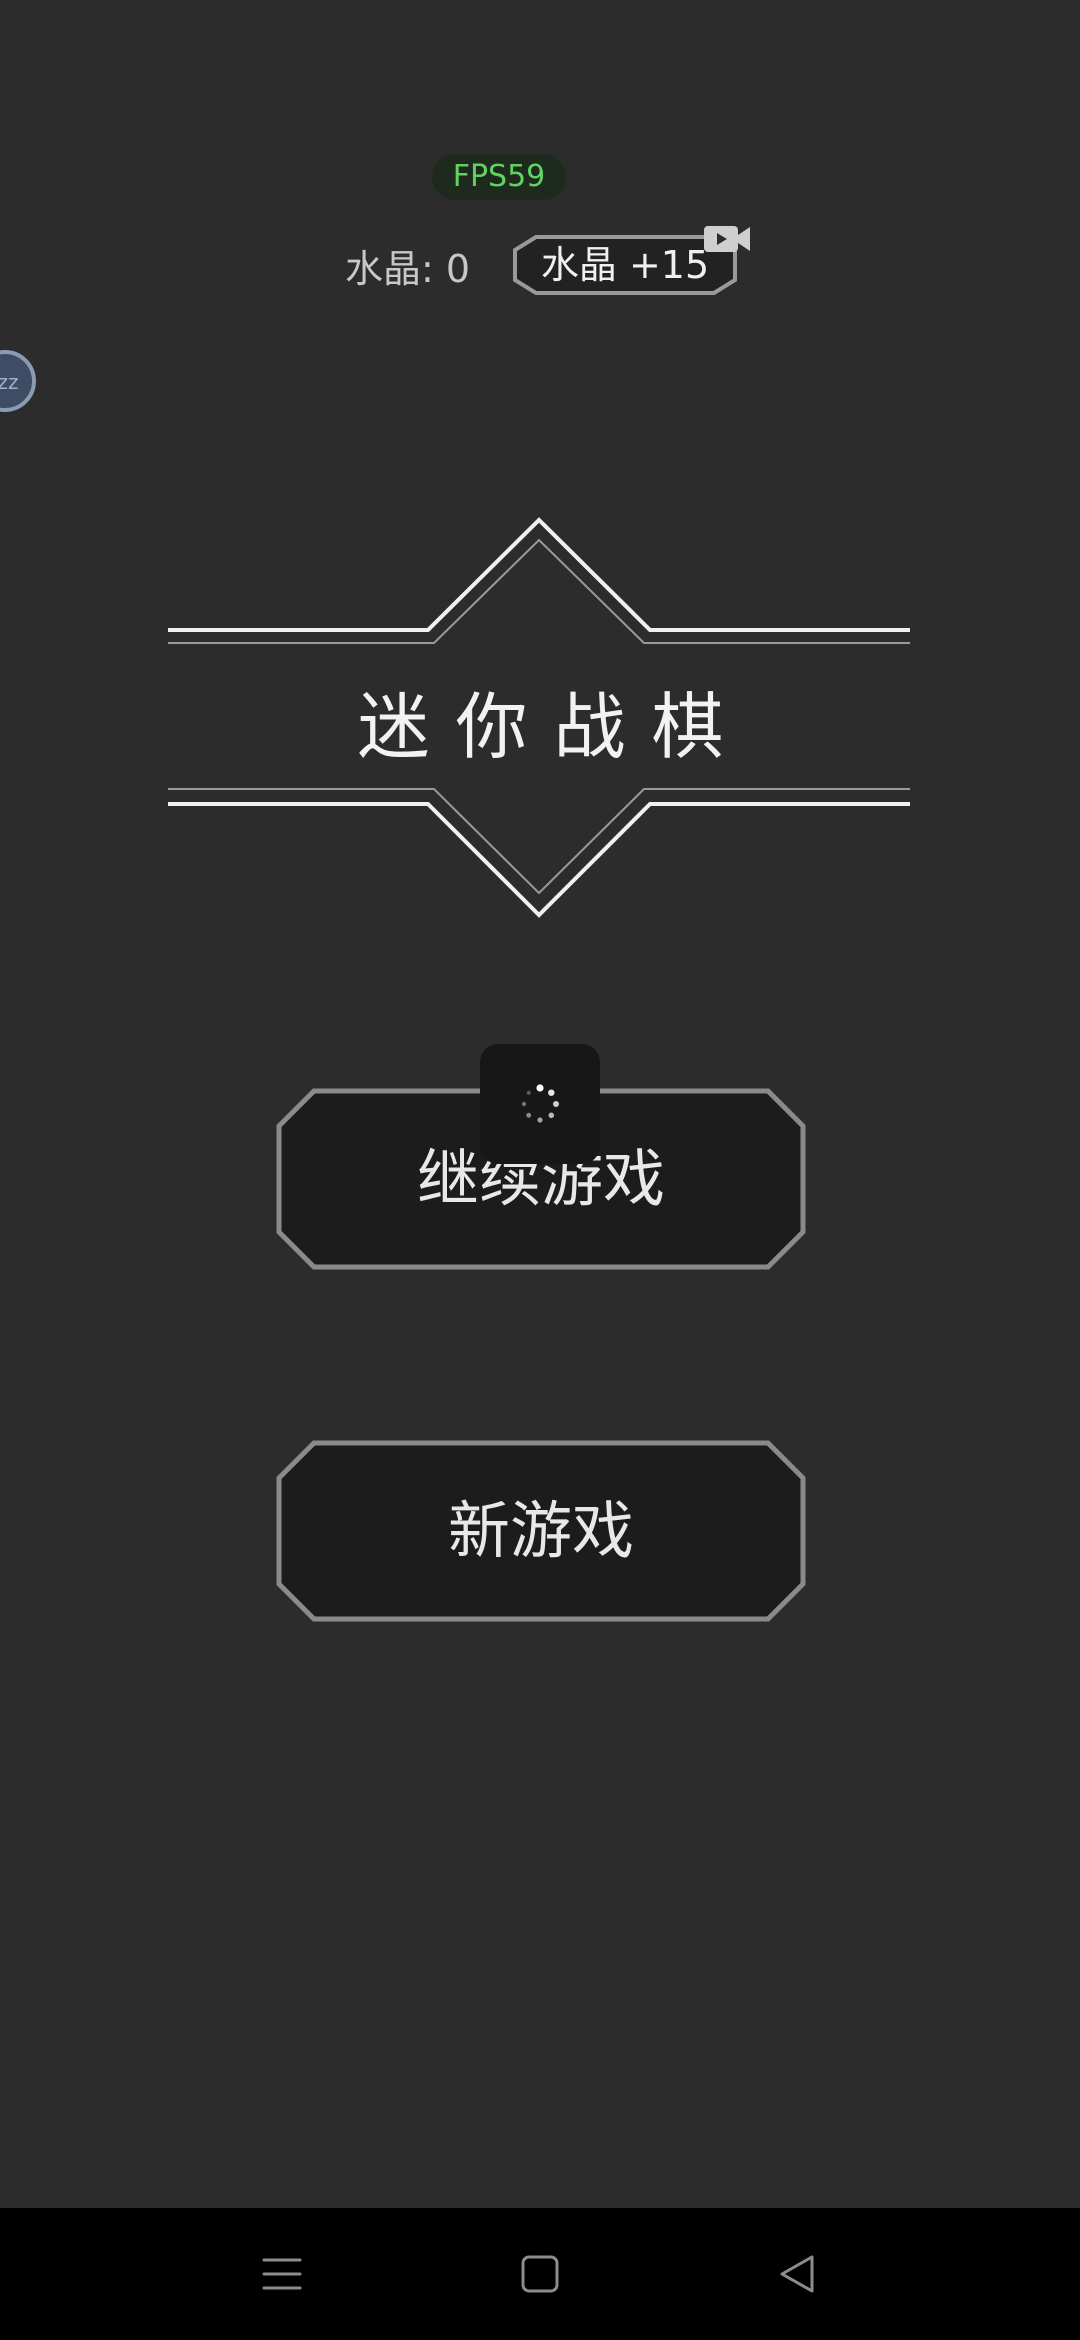 This screenshot has width=1080, height=2340. What do you see at coordinates (728, 239) in the screenshot?
I see `video-camera-icon` at bounding box center [728, 239].